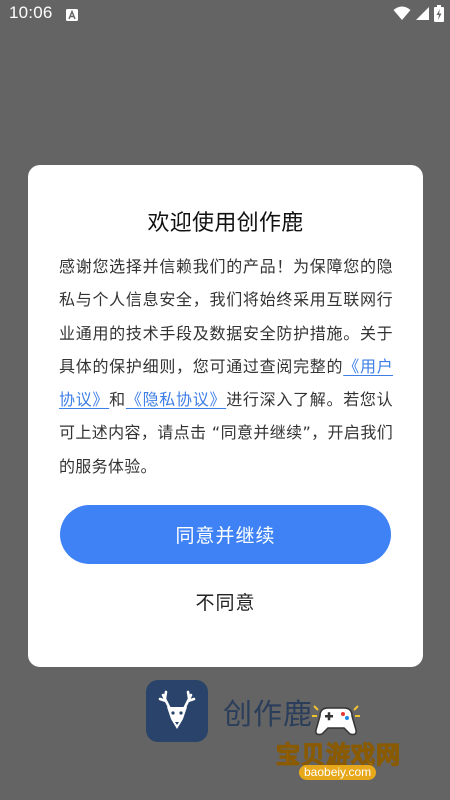 Image resolution: width=450 pixels, height=800 pixels. I want to click on deer-logo-icon, so click(177, 711).